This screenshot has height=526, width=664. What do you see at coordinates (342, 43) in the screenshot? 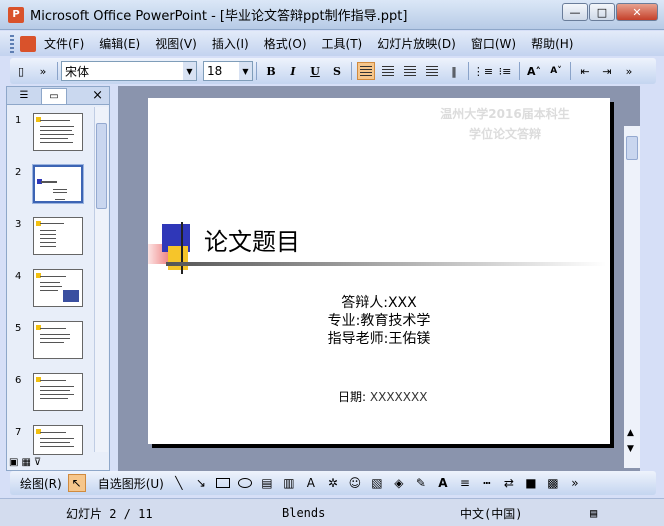
I see `menu-tools: 工具(T)` at bounding box center [342, 43].